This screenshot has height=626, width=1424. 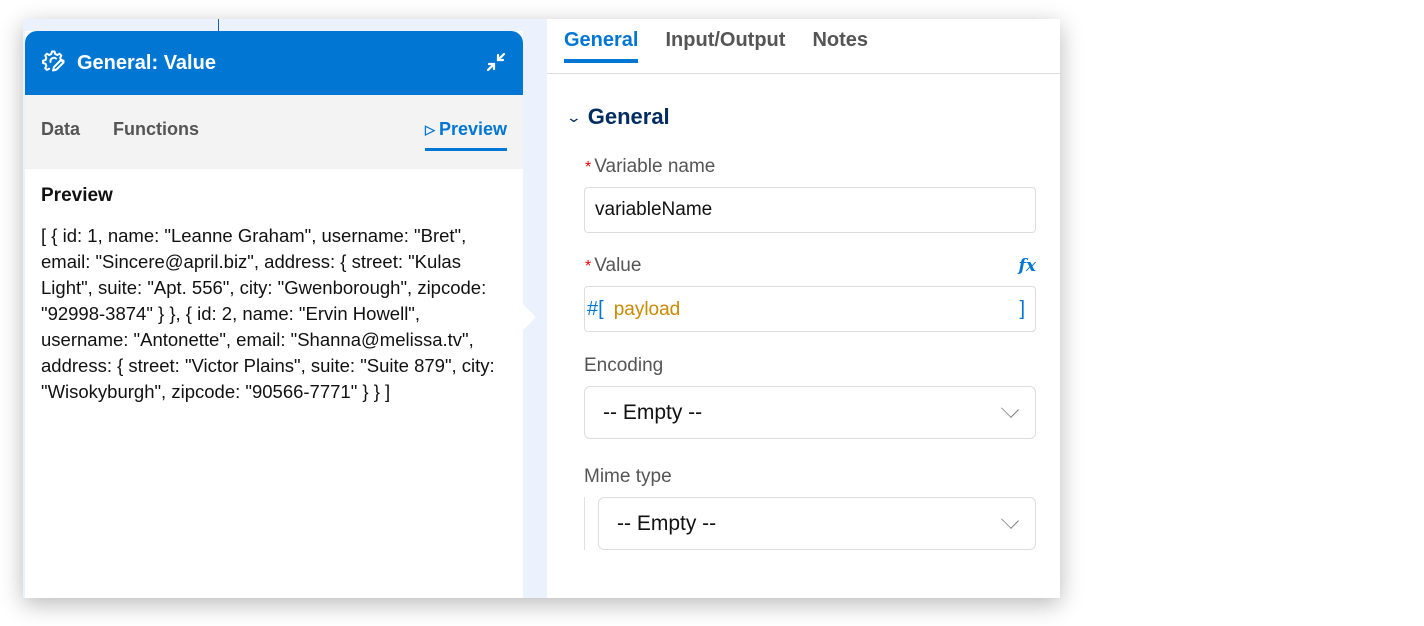 I want to click on gear-edit-icon, so click(x=54, y=63).